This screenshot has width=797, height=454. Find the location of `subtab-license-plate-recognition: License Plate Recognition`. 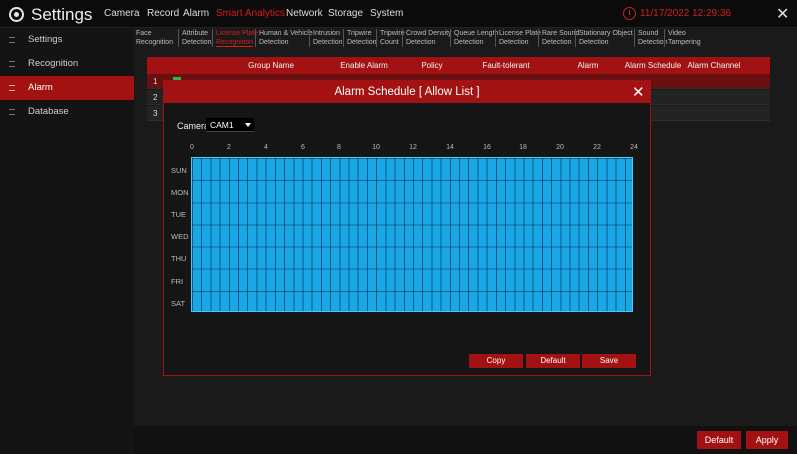

subtab-license-plate-recognition: License Plate Recognition is located at coordinates (235, 38).